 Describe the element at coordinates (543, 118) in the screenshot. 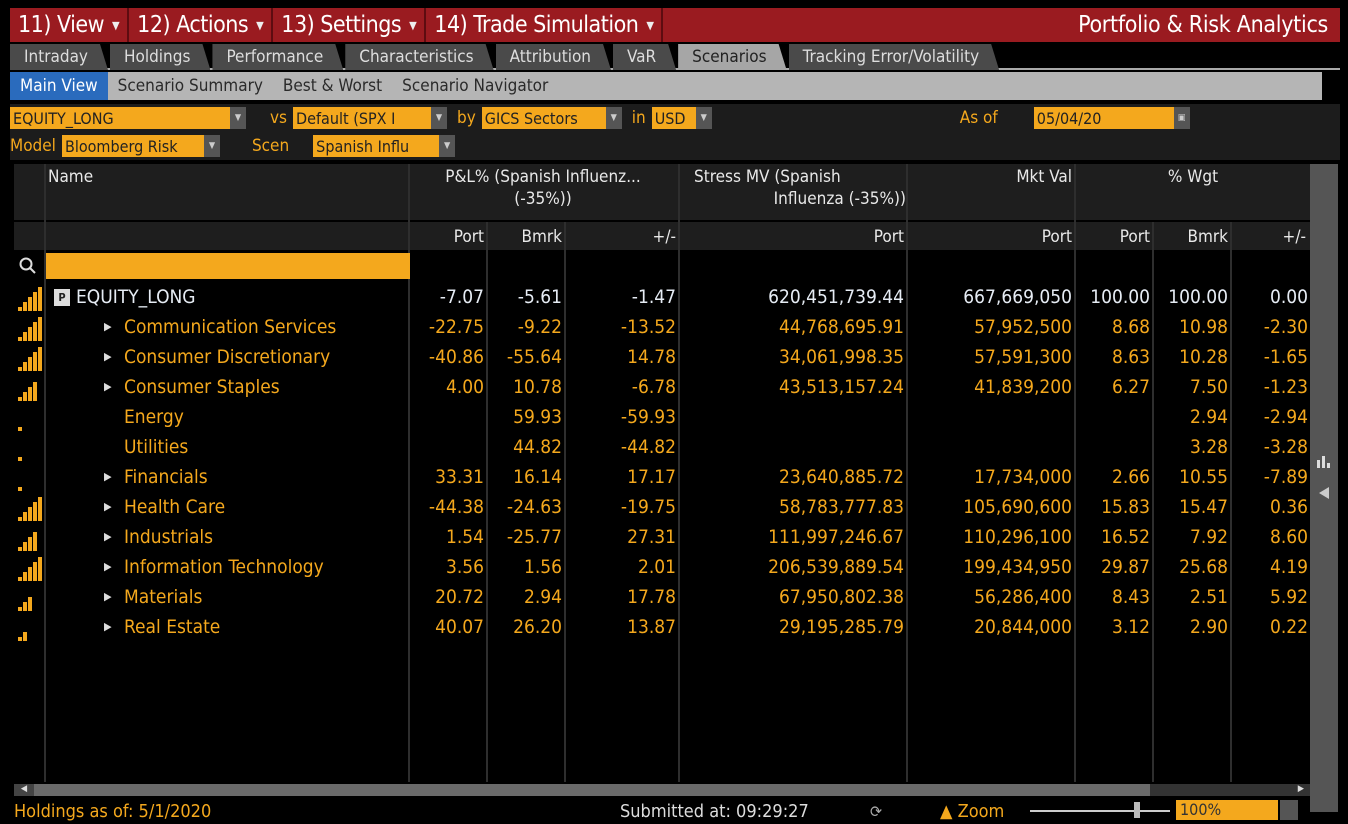

I see `grouping-select: GICS Sectors` at that location.